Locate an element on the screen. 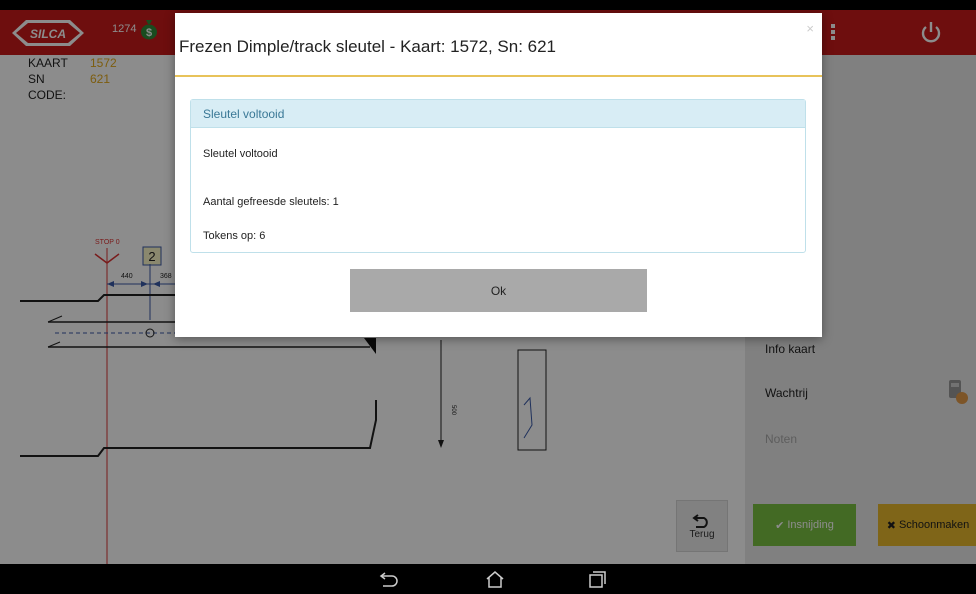  nav-recents-icon is located at coordinates (597, 579).